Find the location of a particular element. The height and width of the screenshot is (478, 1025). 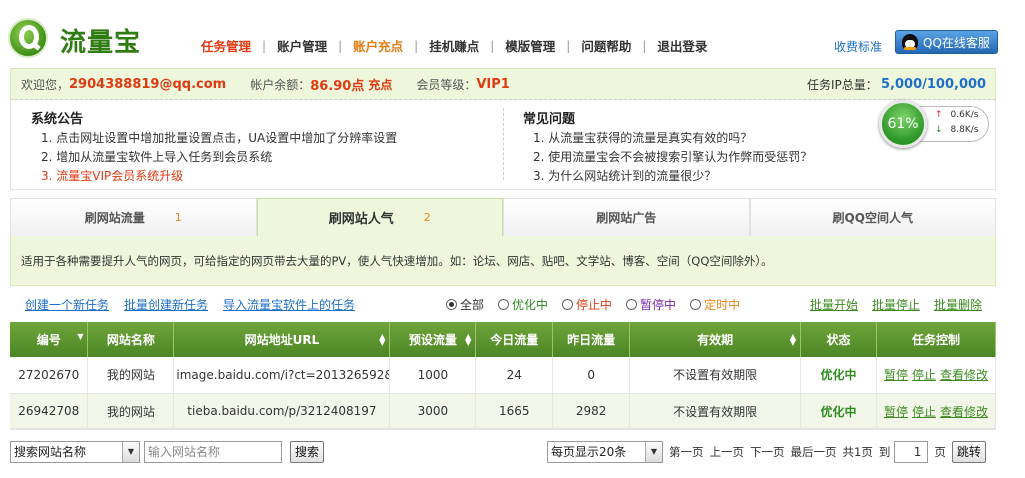

upload-speed-row: ↑ 0.6K/s is located at coordinates (956, 115).